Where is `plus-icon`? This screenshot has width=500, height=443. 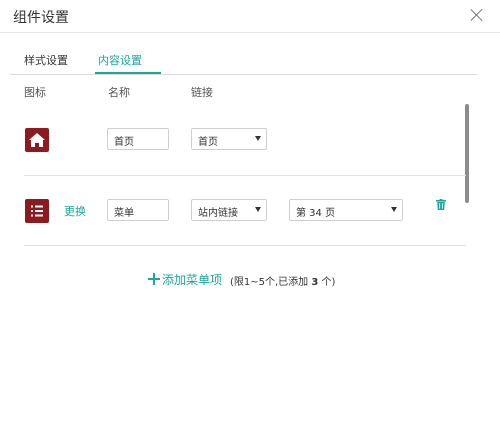
plus-icon is located at coordinates (154, 279).